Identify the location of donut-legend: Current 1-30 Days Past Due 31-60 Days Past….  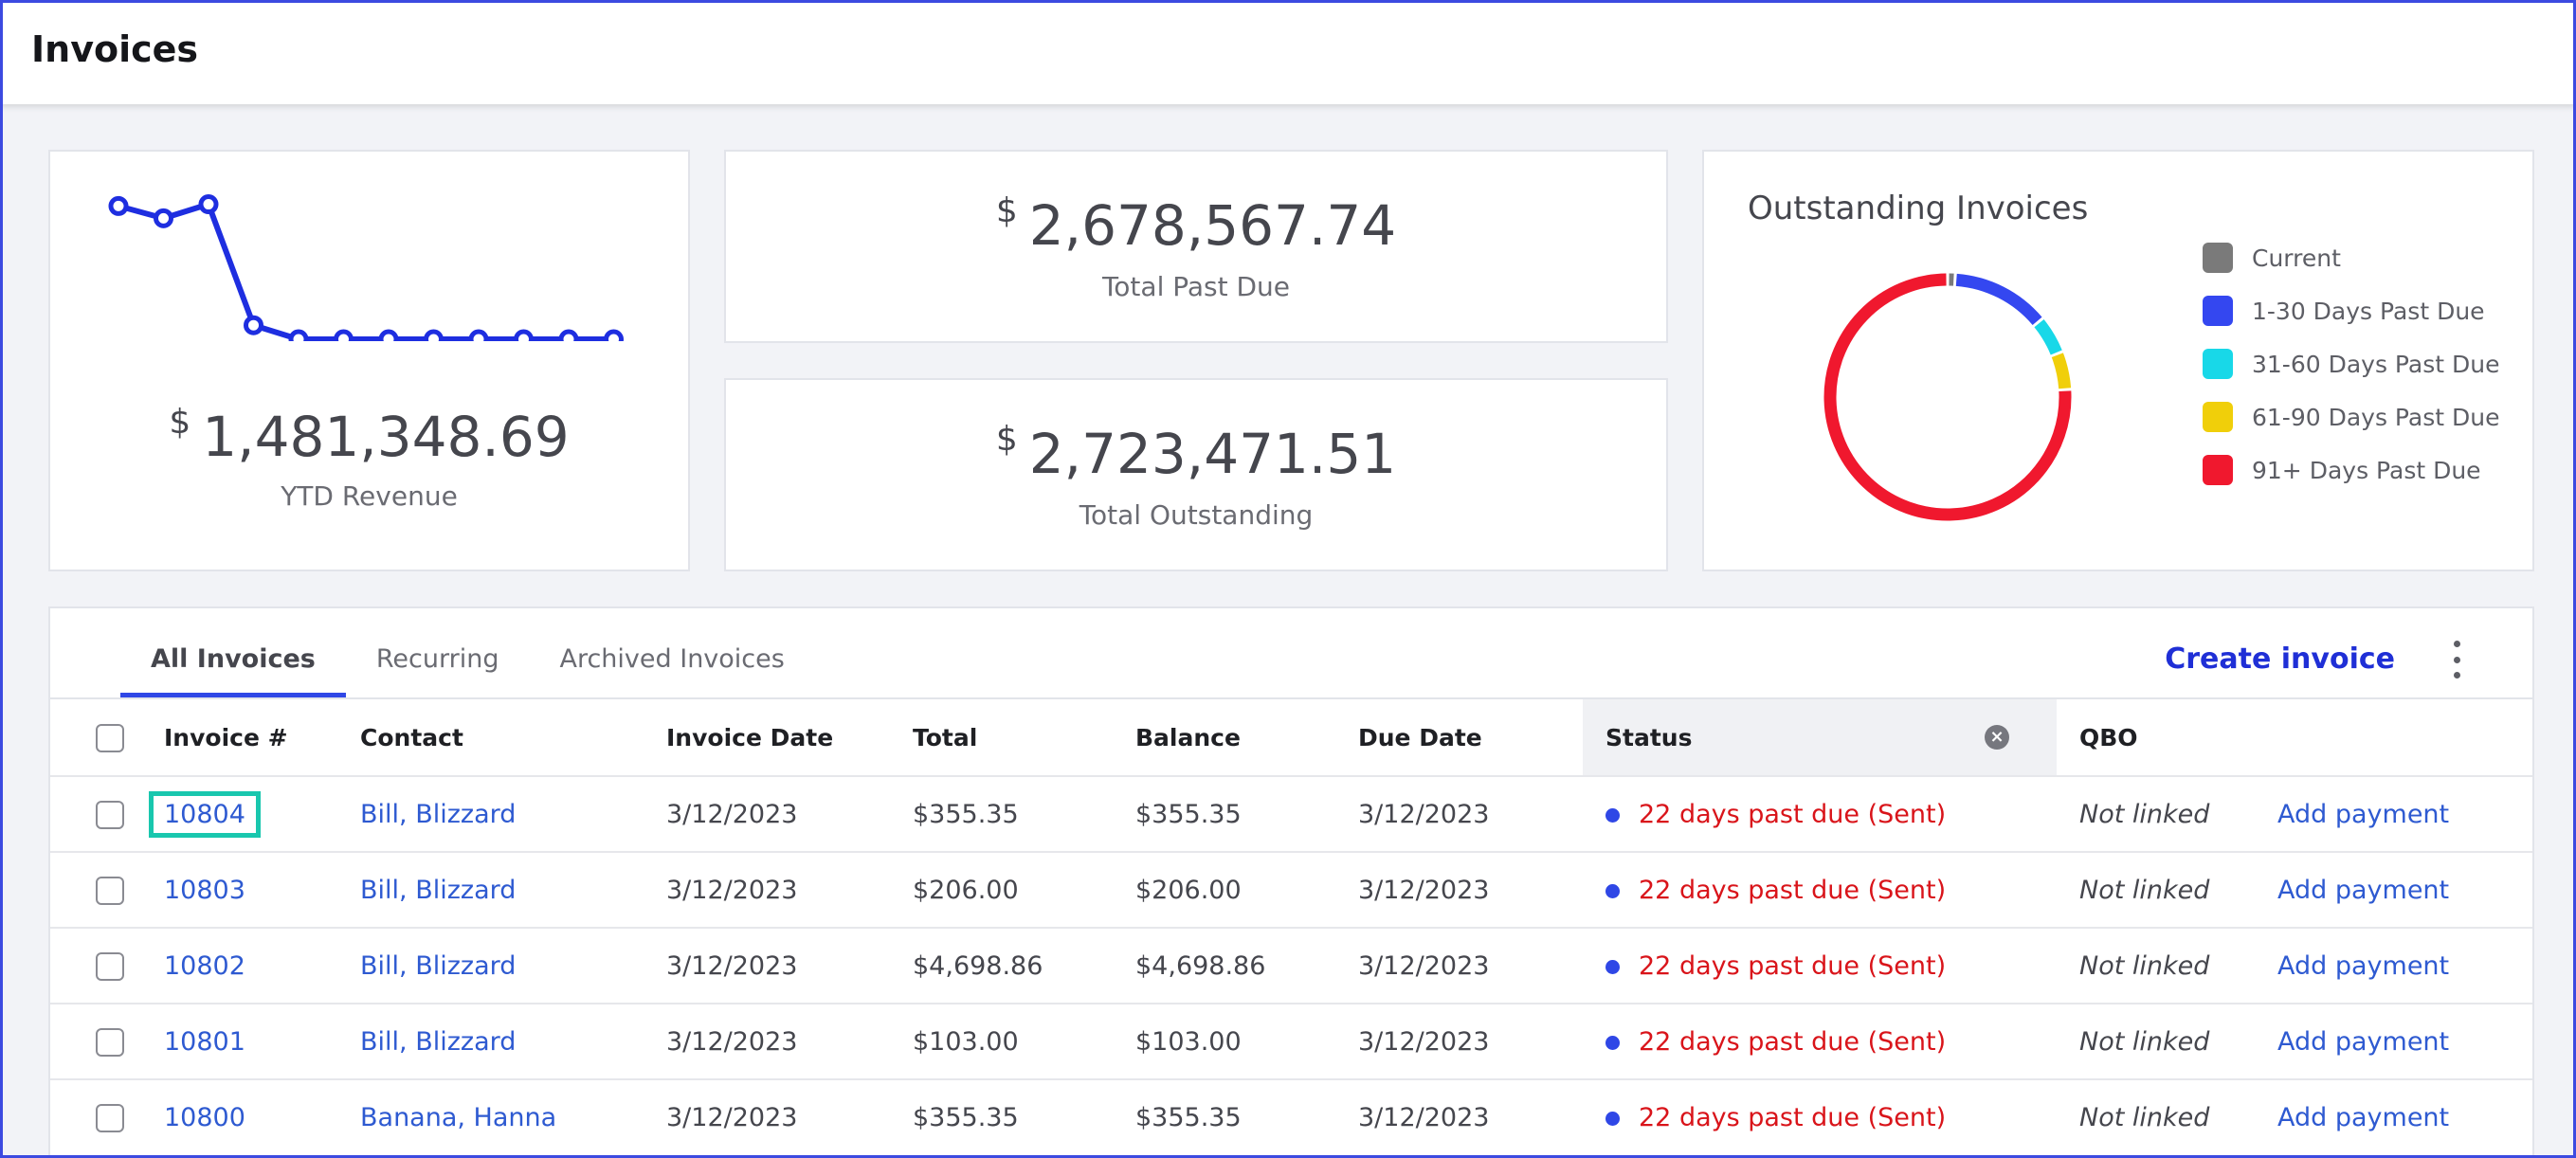
(2351, 364).